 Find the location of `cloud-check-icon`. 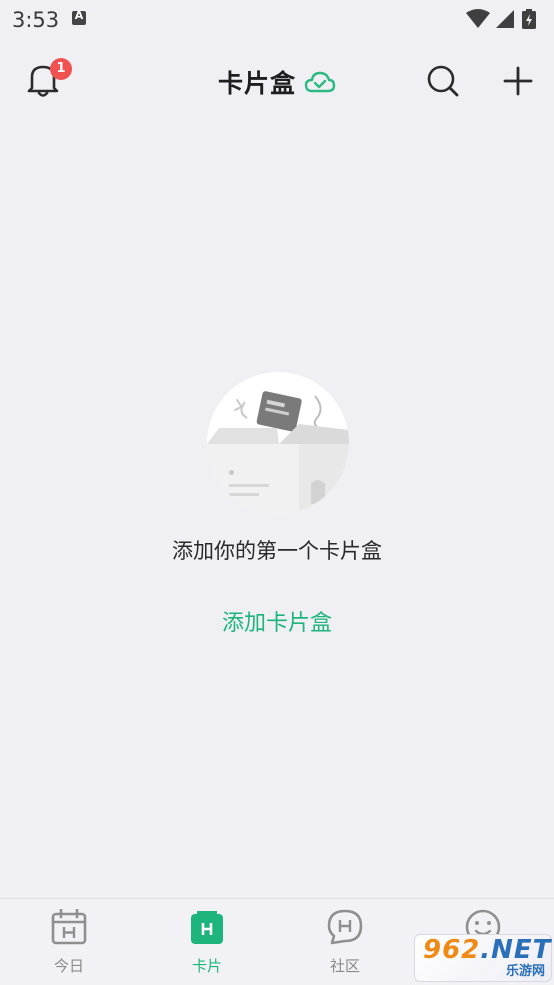

cloud-check-icon is located at coordinates (320, 82).